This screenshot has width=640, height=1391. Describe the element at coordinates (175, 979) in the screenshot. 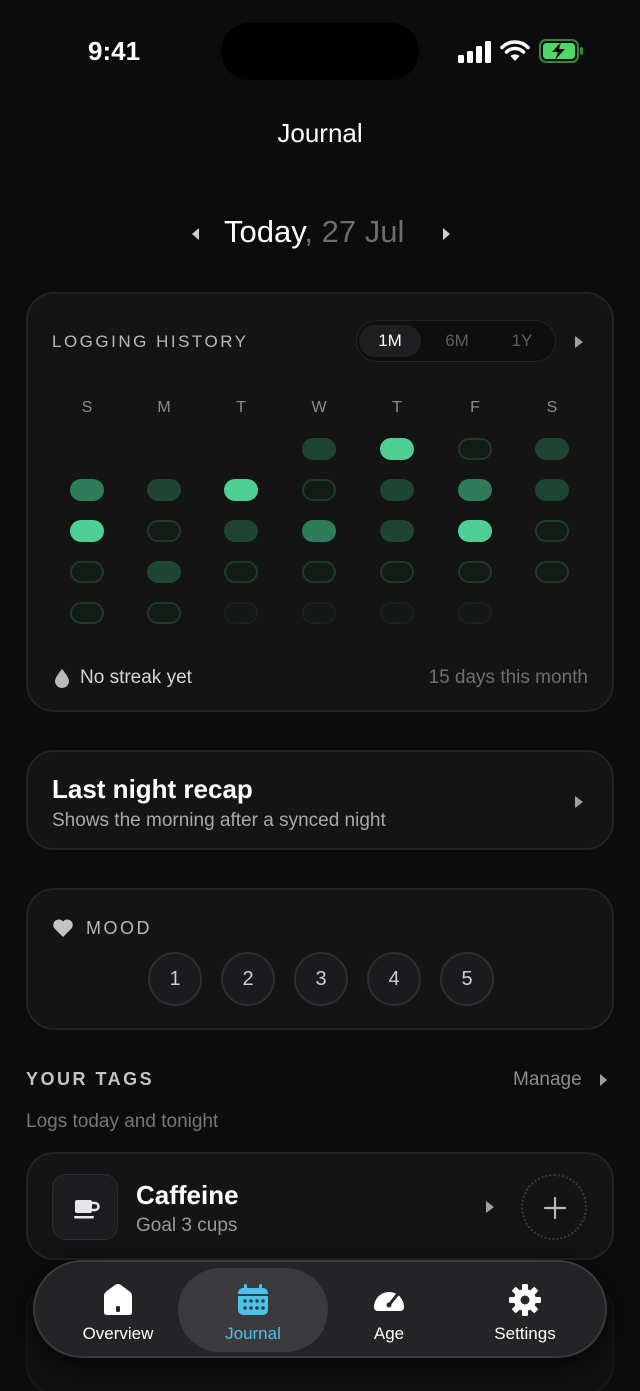

I see `mood-option-1: 1` at that location.